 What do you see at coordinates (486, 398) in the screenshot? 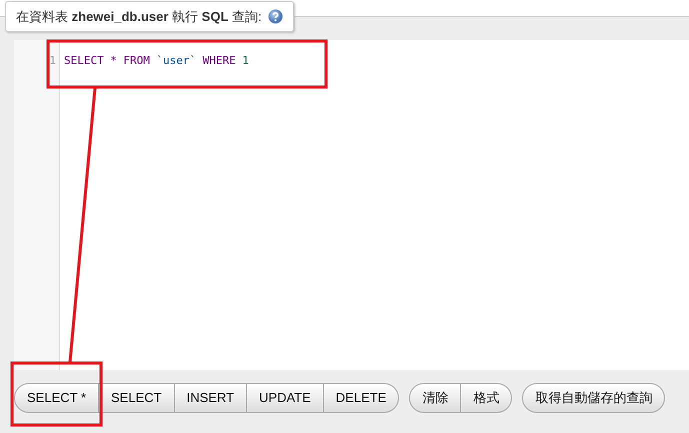
I see `query-button: 格式` at bounding box center [486, 398].